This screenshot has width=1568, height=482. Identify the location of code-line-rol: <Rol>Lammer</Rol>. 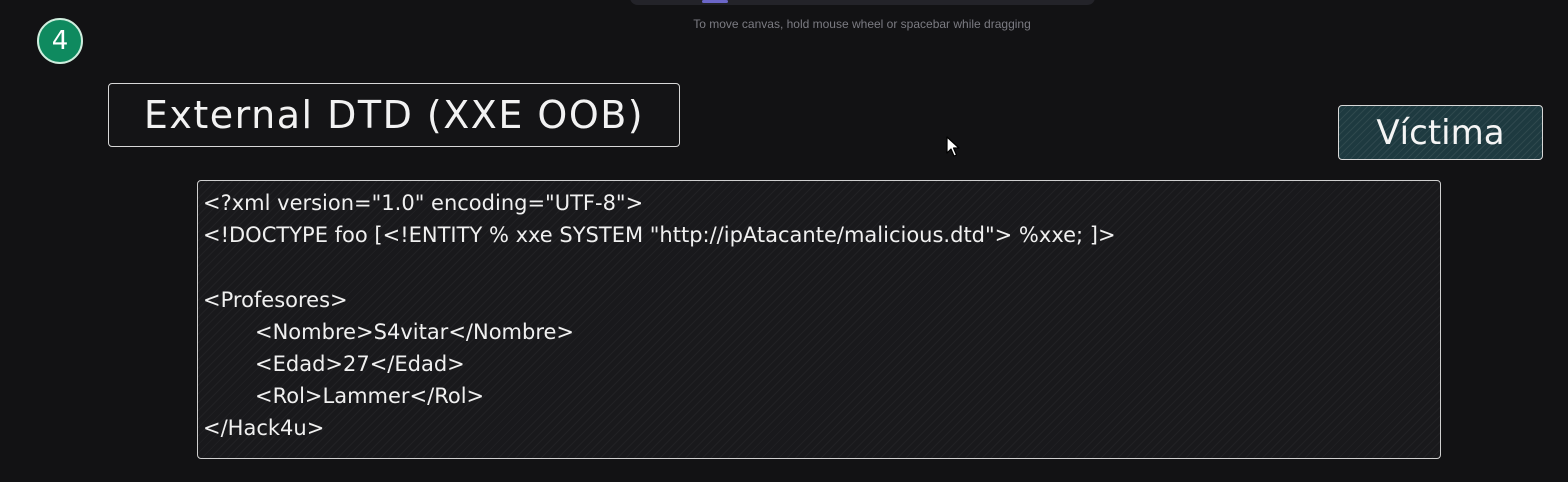
(370, 396).